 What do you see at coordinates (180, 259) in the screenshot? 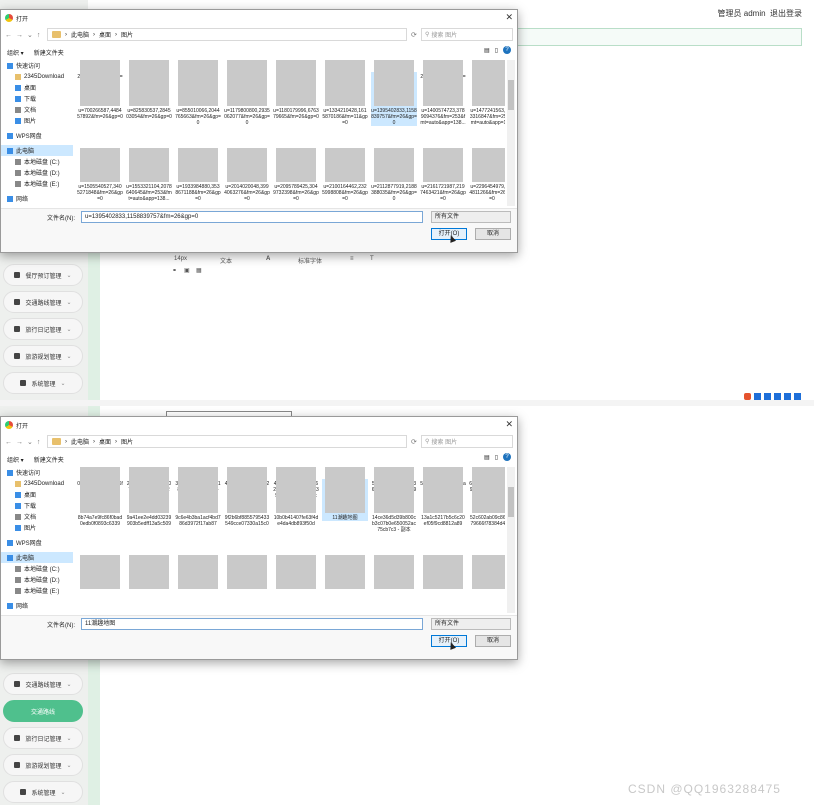
I see `font-size-select: 14px` at bounding box center [180, 259].